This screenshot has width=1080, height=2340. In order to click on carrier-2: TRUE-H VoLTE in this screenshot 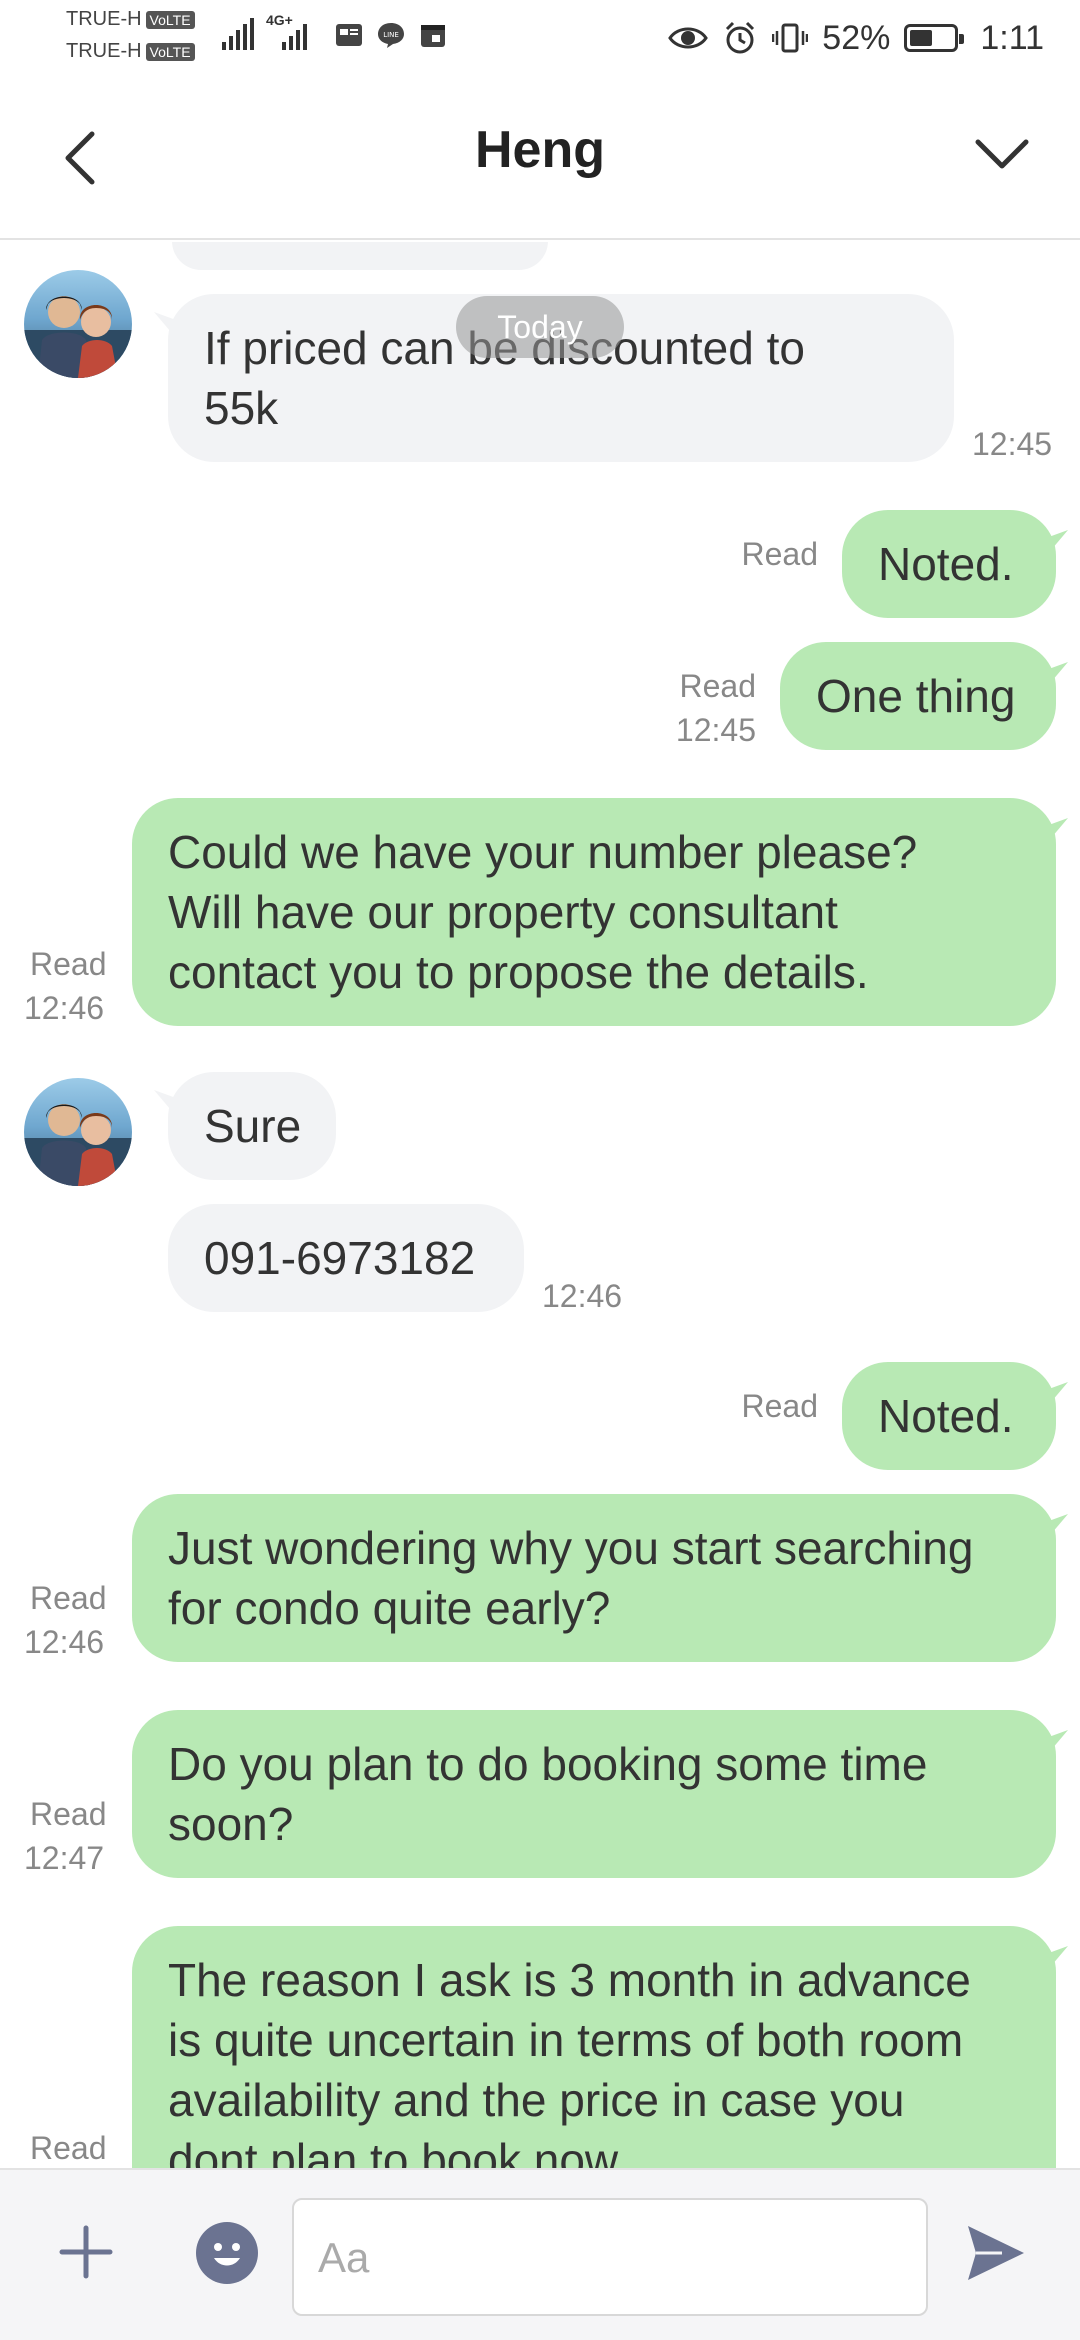, I will do `click(130, 51)`.